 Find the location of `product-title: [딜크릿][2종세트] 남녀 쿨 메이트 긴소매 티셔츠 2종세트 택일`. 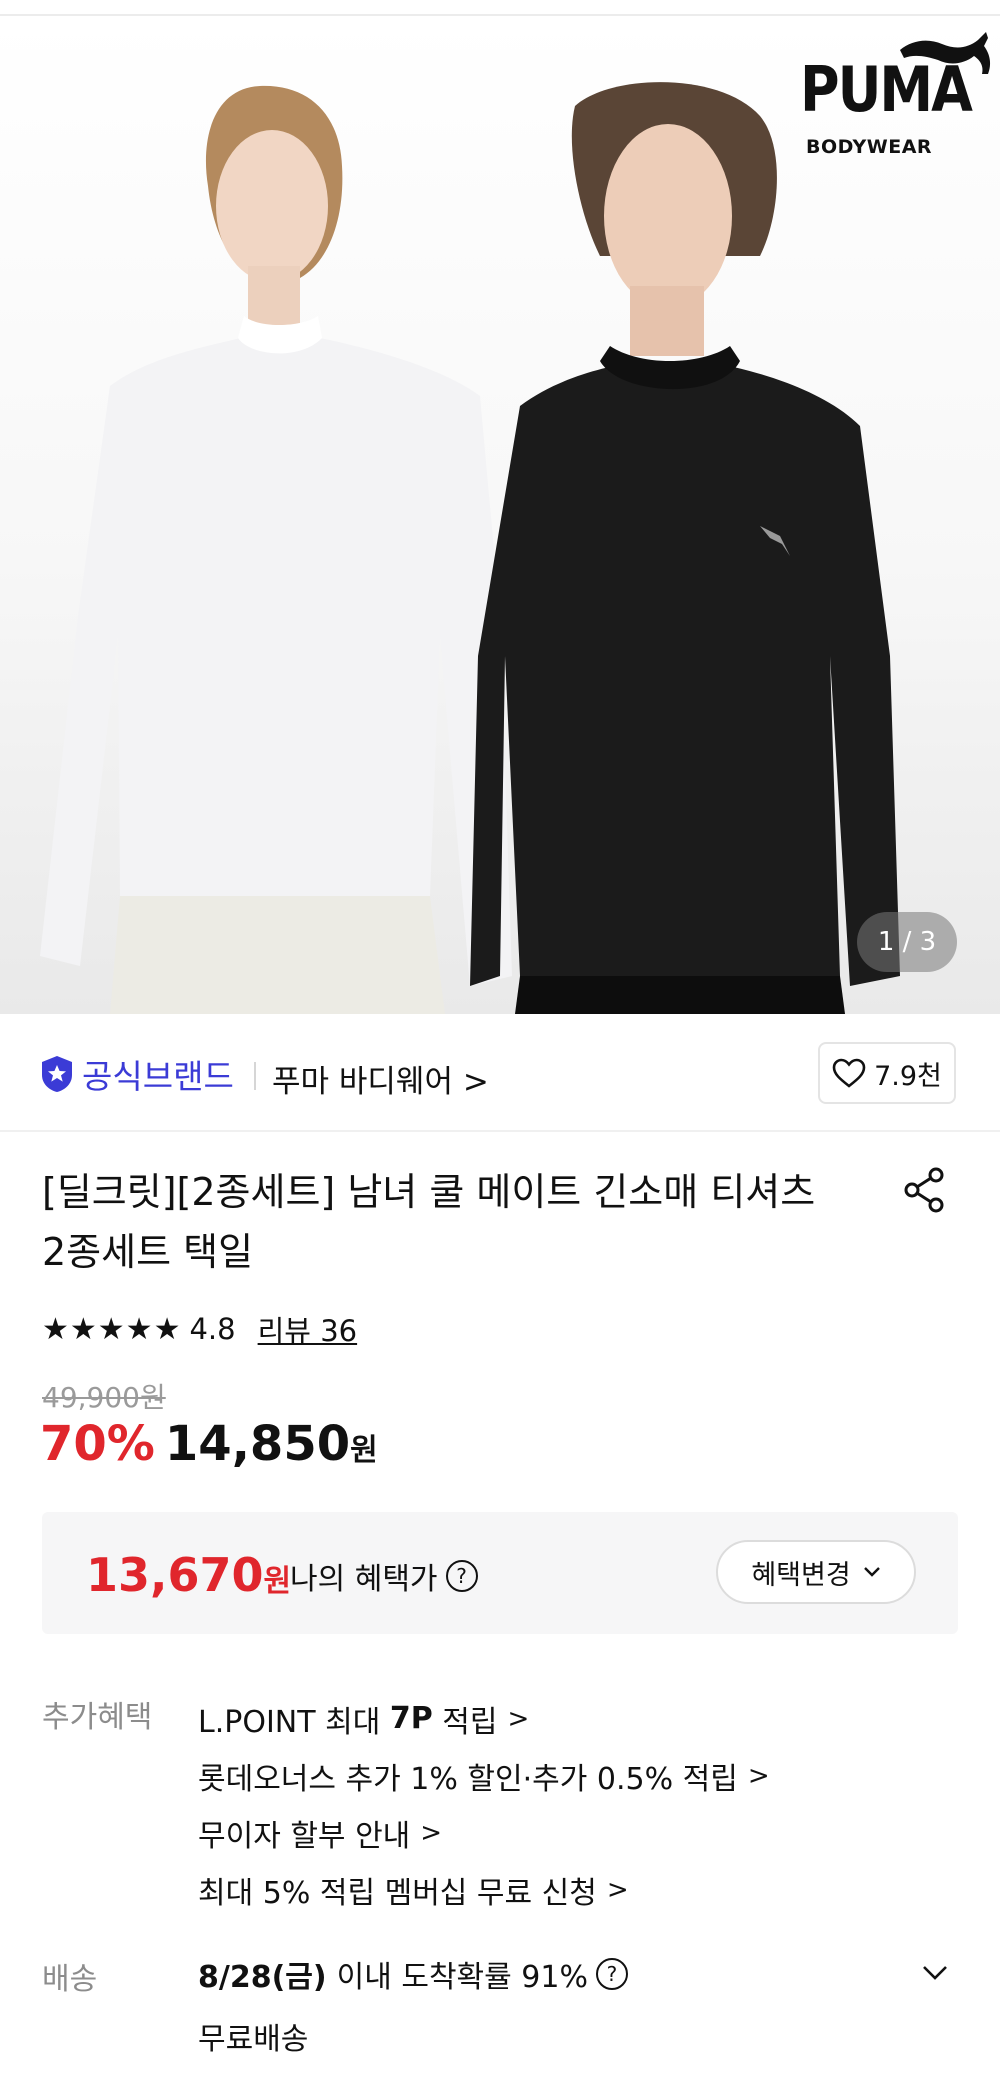

product-title: [딜크릿][2종세트] 남녀 쿨 메이트 긴소매 티셔츠 2종세트 택일 is located at coordinates (462, 1222).